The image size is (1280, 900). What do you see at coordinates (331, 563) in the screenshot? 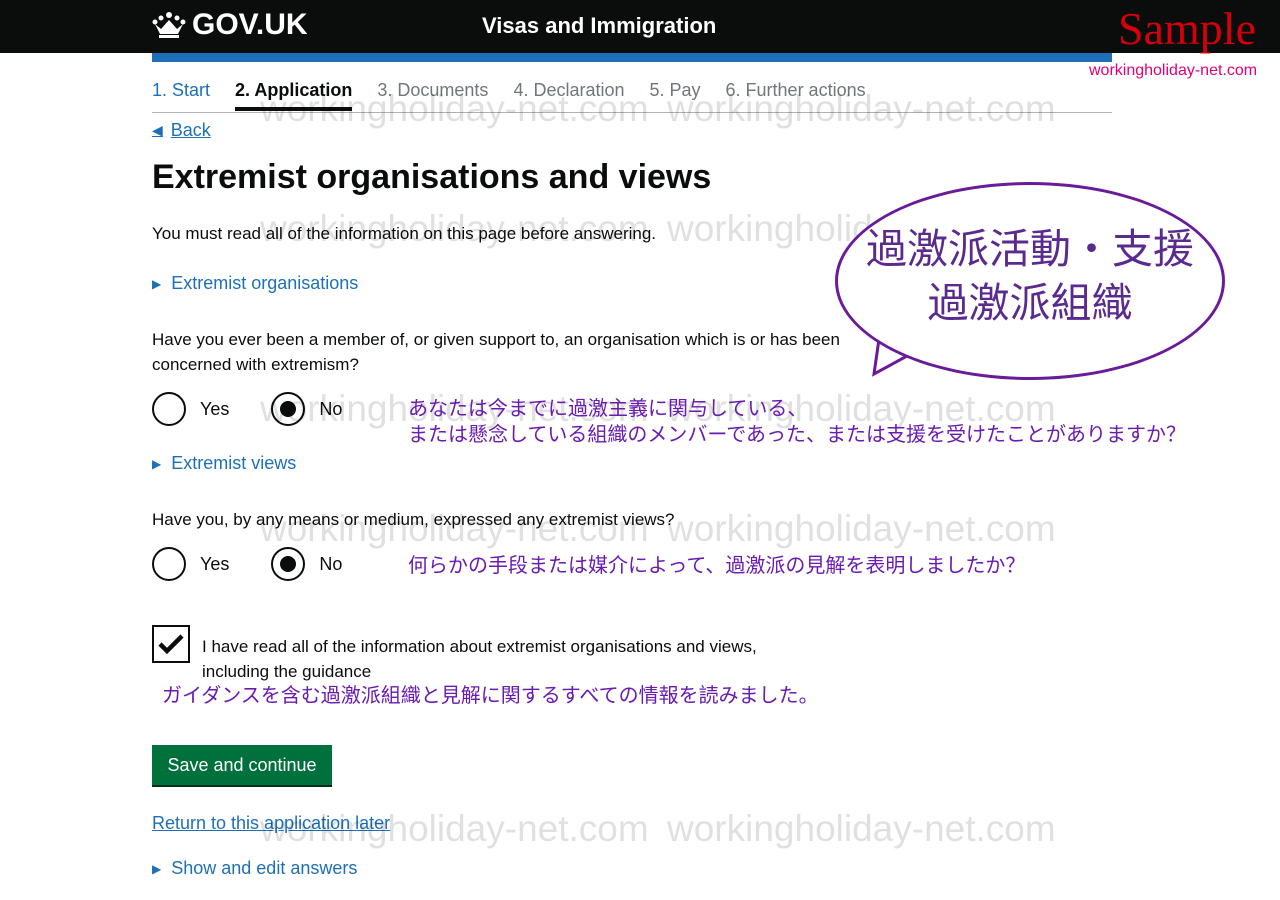
I see `radio-label: No` at bounding box center [331, 563].